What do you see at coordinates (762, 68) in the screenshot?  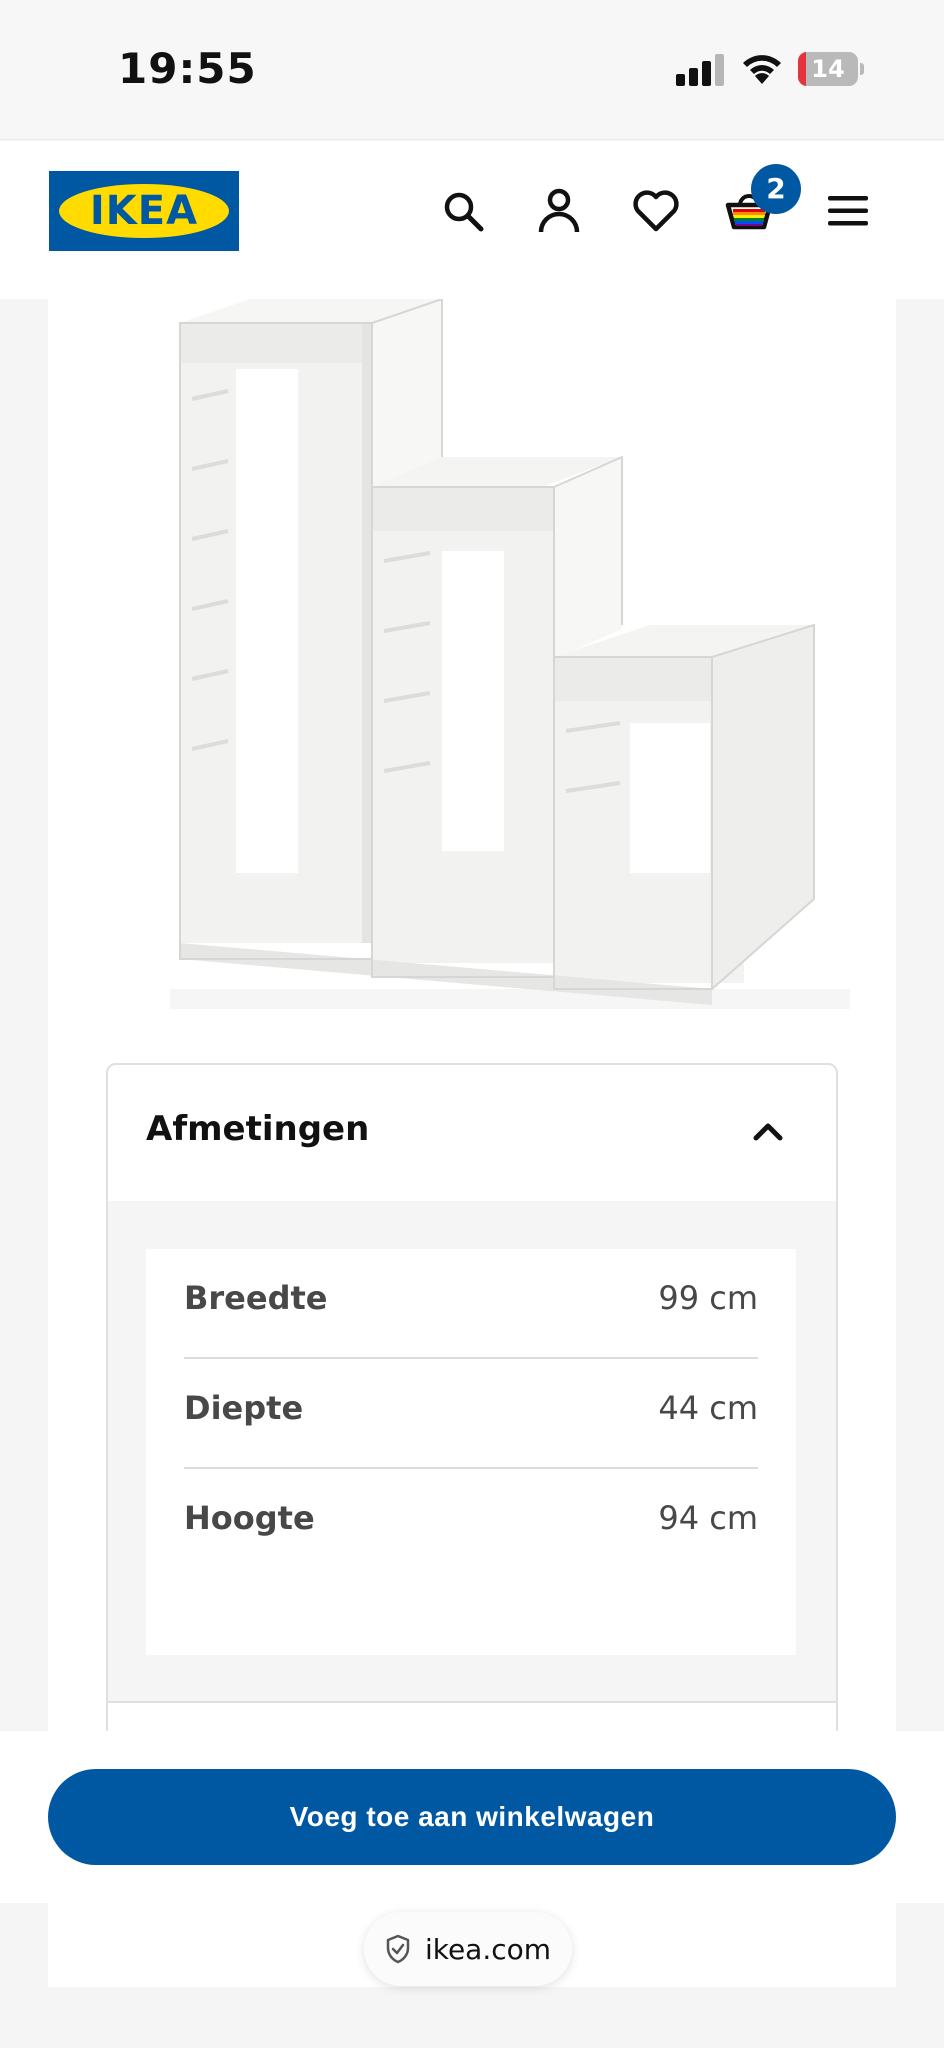 I see `wifi-icon` at bounding box center [762, 68].